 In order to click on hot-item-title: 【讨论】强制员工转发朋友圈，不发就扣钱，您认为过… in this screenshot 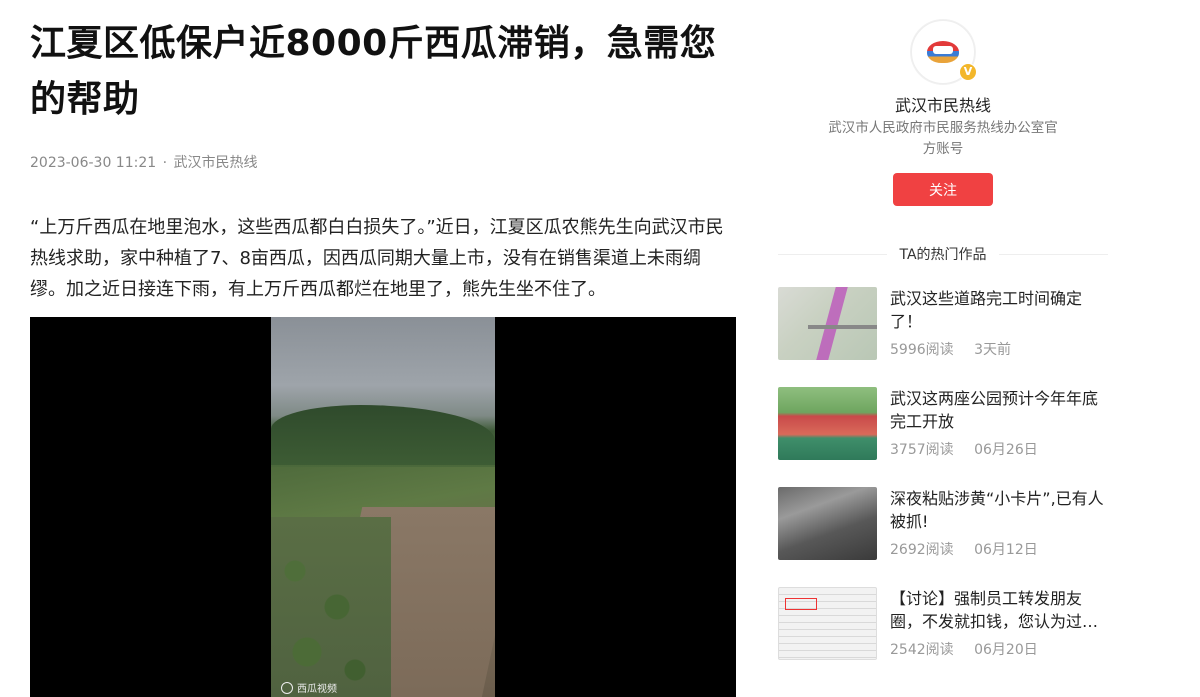, I will do `click(999, 610)`.